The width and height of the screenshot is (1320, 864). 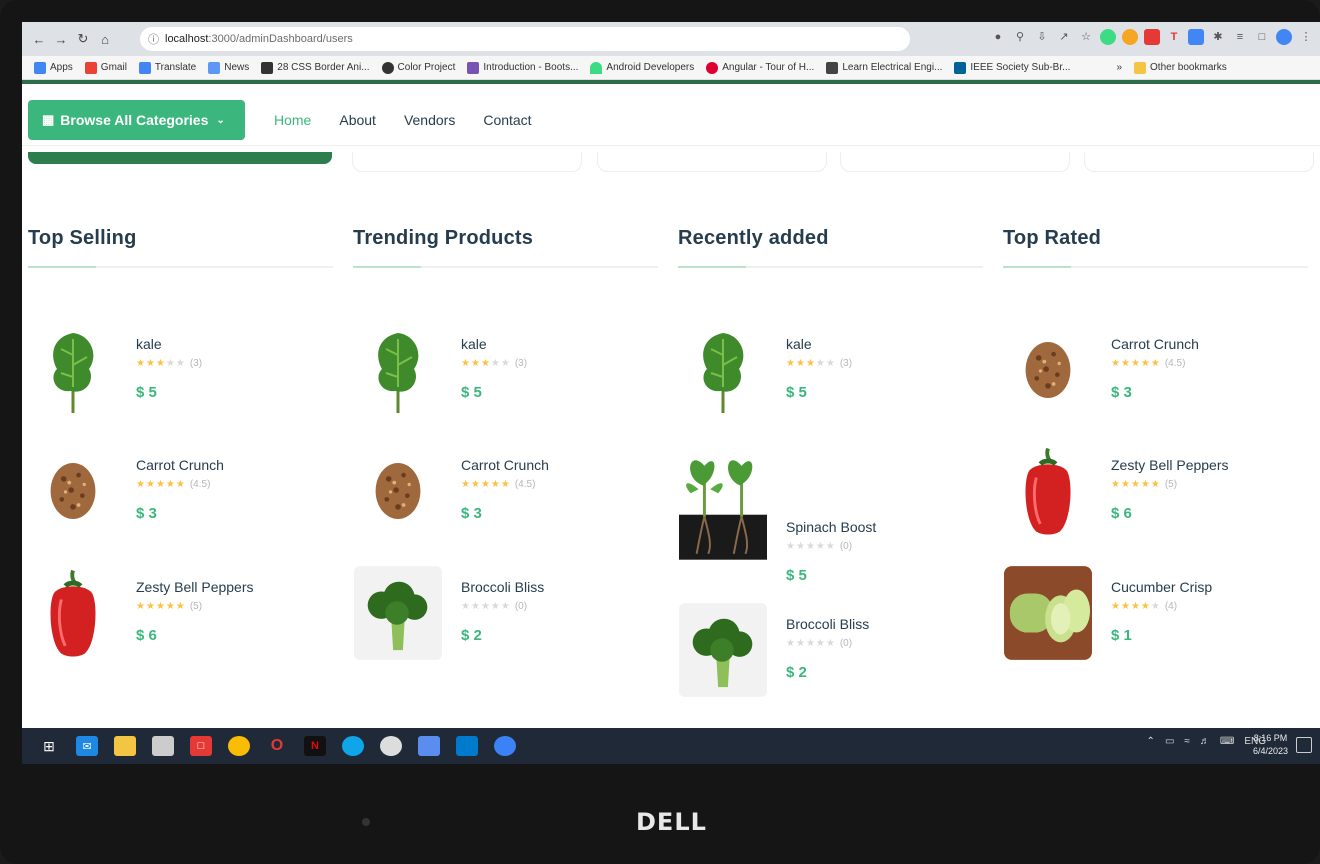 What do you see at coordinates (49, 746) in the screenshot?
I see `windows-start-icon: ⊞` at bounding box center [49, 746].